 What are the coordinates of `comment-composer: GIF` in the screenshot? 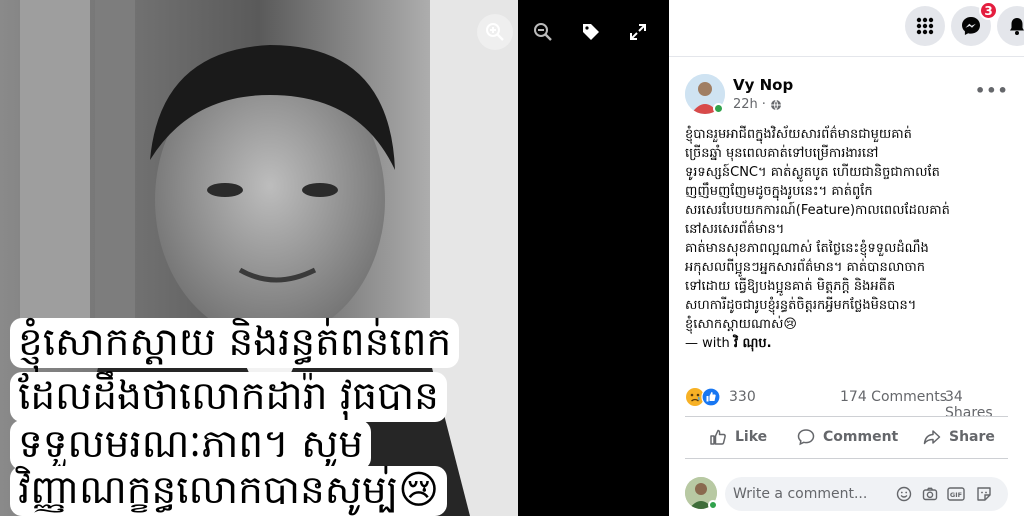 It's located at (866, 494).